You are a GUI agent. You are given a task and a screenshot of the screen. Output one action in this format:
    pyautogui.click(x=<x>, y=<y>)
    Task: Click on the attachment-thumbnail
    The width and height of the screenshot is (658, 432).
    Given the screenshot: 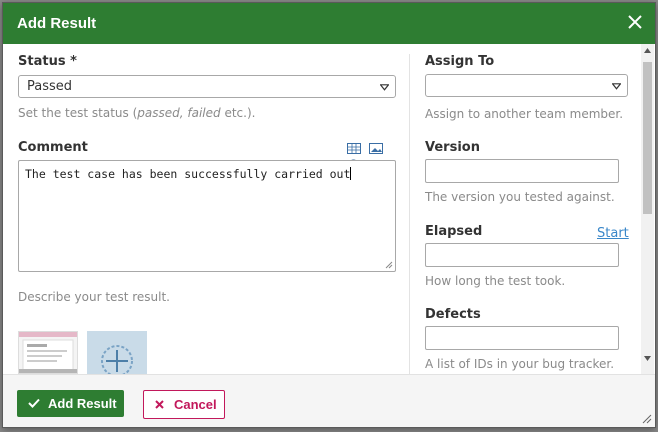 What is the action you would take?
    pyautogui.click(x=48, y=352)
    